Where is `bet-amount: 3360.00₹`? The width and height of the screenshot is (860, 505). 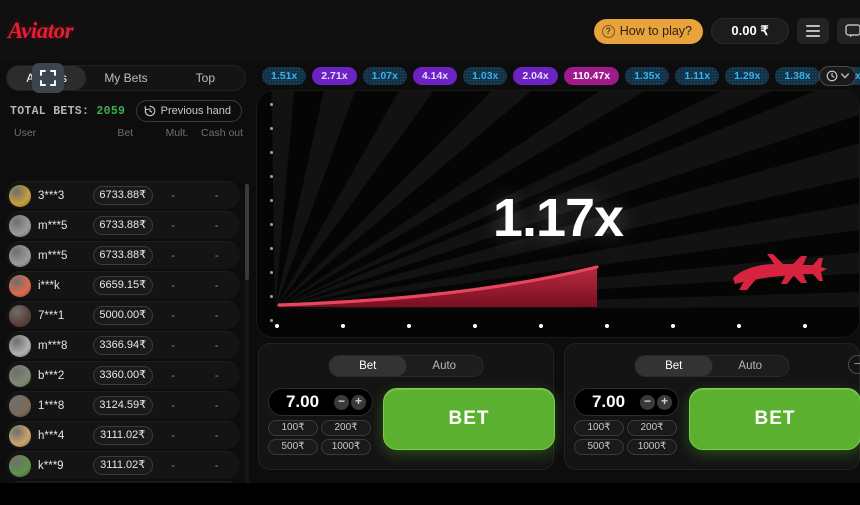 bet-amount: 3360.00₹ is located at coordinates (122, 375).